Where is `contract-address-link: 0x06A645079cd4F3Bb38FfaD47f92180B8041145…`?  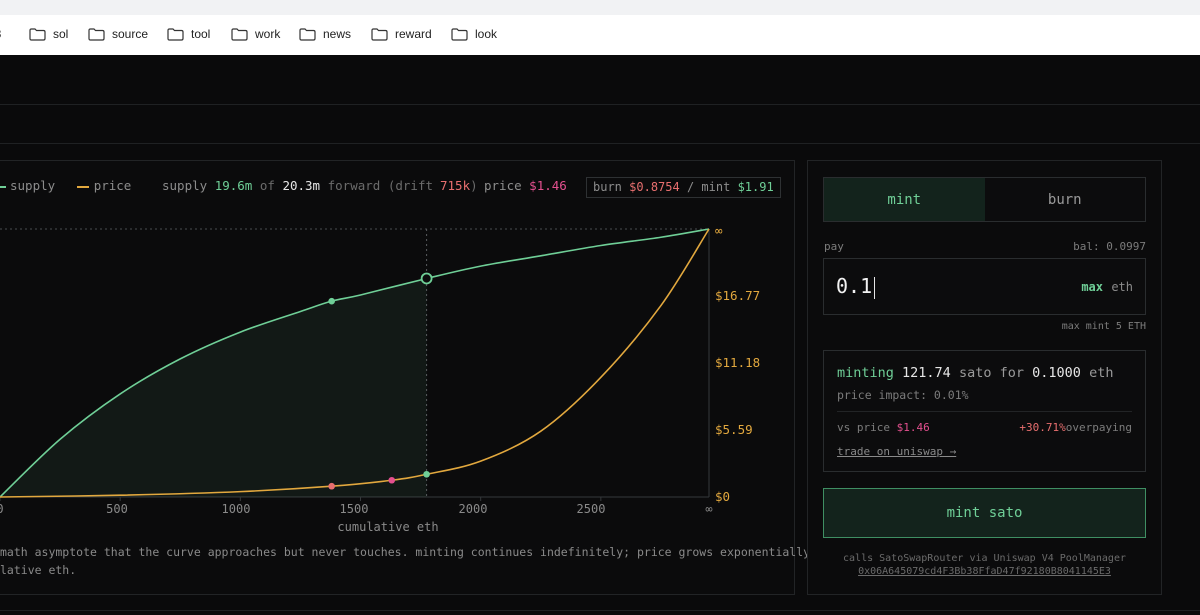
contract-address-link: 0x06A645079cd4F3Bb38FfaD47f92180B8041145… is located at coordinates (984, 571).